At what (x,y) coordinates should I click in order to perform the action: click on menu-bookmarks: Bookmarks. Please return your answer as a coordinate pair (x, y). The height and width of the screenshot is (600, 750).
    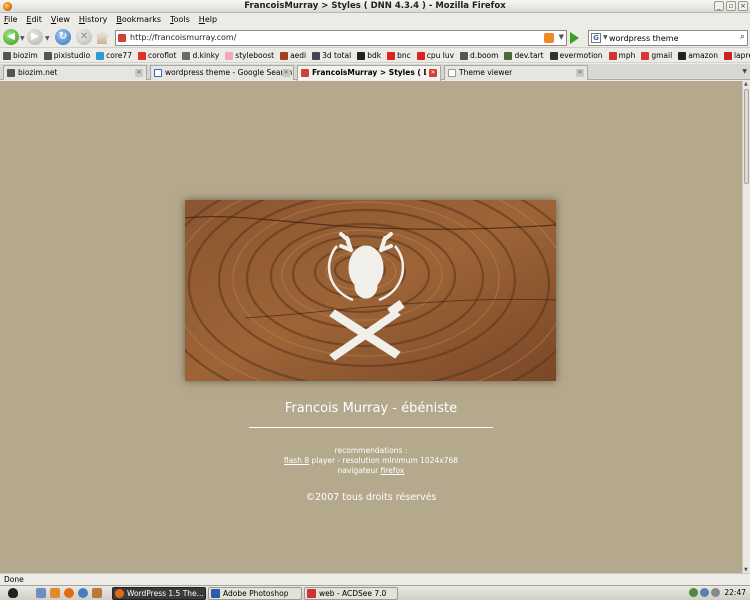
    Looking at the image, I should click on (138, 19).